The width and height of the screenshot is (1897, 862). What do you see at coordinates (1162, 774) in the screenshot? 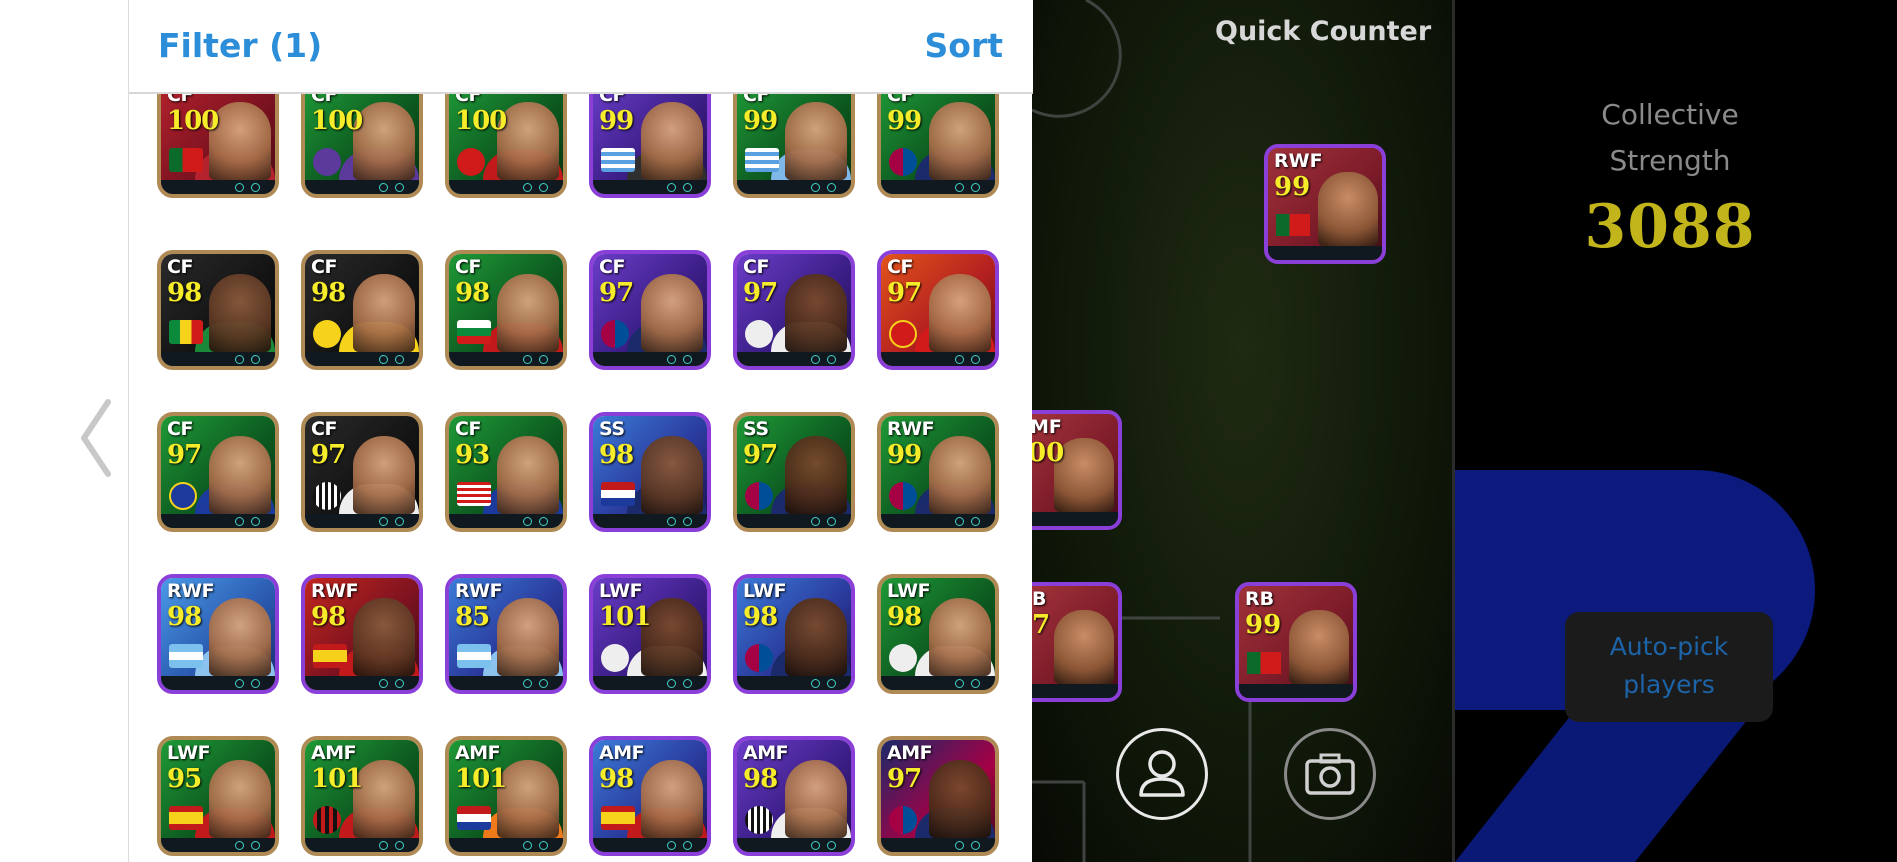
I see `player-profile-button` at bounding box center [1162, 774].